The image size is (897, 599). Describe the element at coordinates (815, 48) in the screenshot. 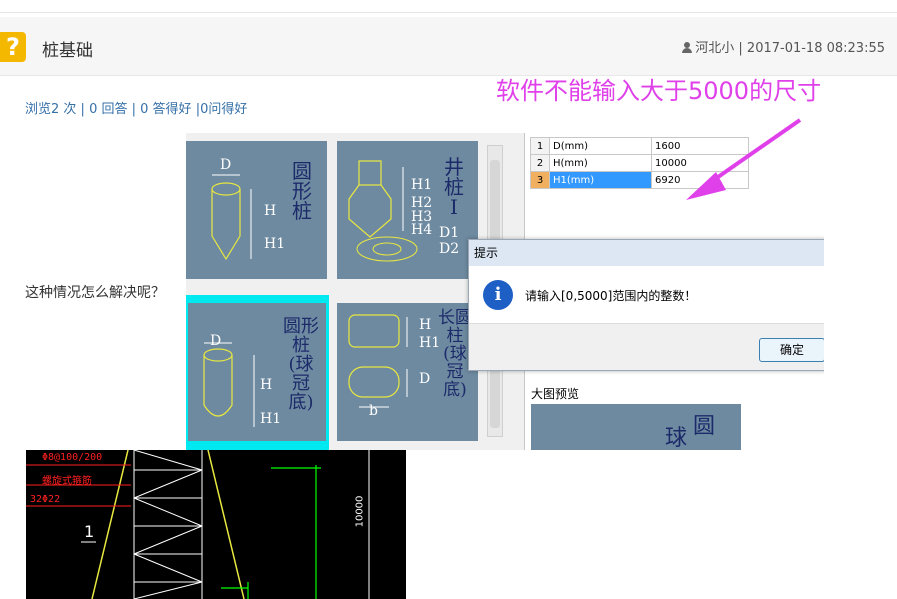

I see `post-timestamp: 2017-01-18 08:23:55` at that location.